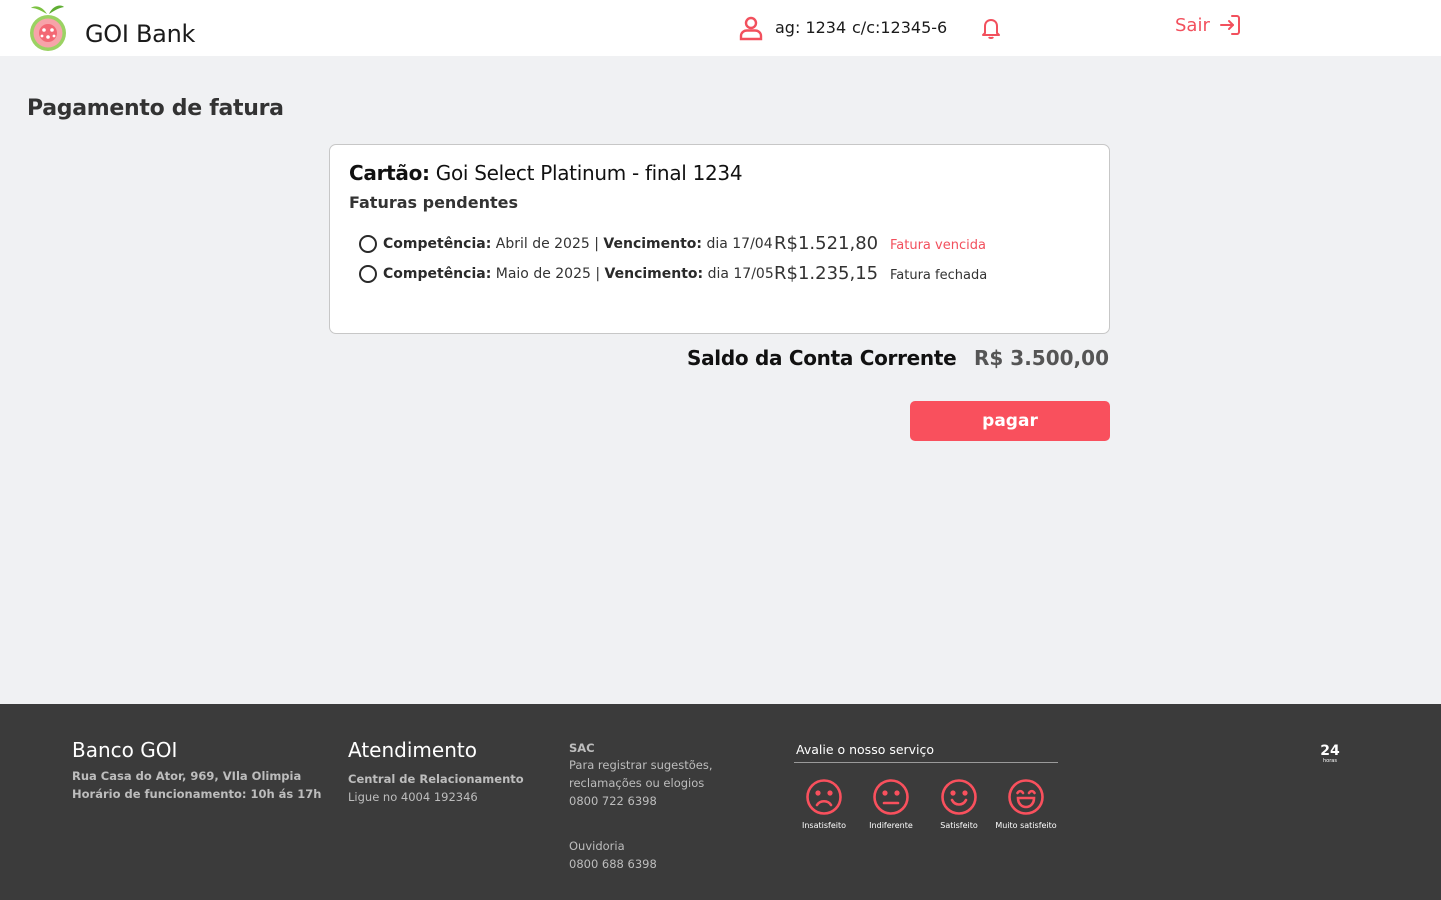 The width and height of the screenshot is (1441, 900). I want to click on badge-number: 24, so click(1330, 751).